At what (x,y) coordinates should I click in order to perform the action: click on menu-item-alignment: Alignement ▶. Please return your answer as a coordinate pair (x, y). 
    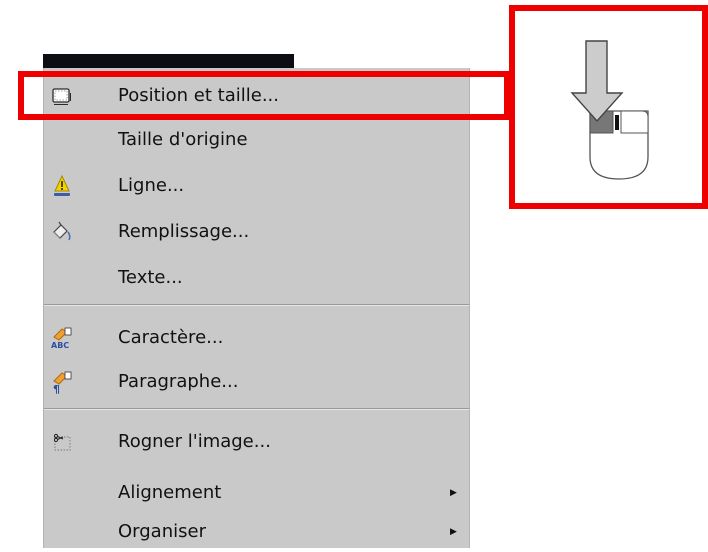
    Looking at the image, I should click on (256, 493).